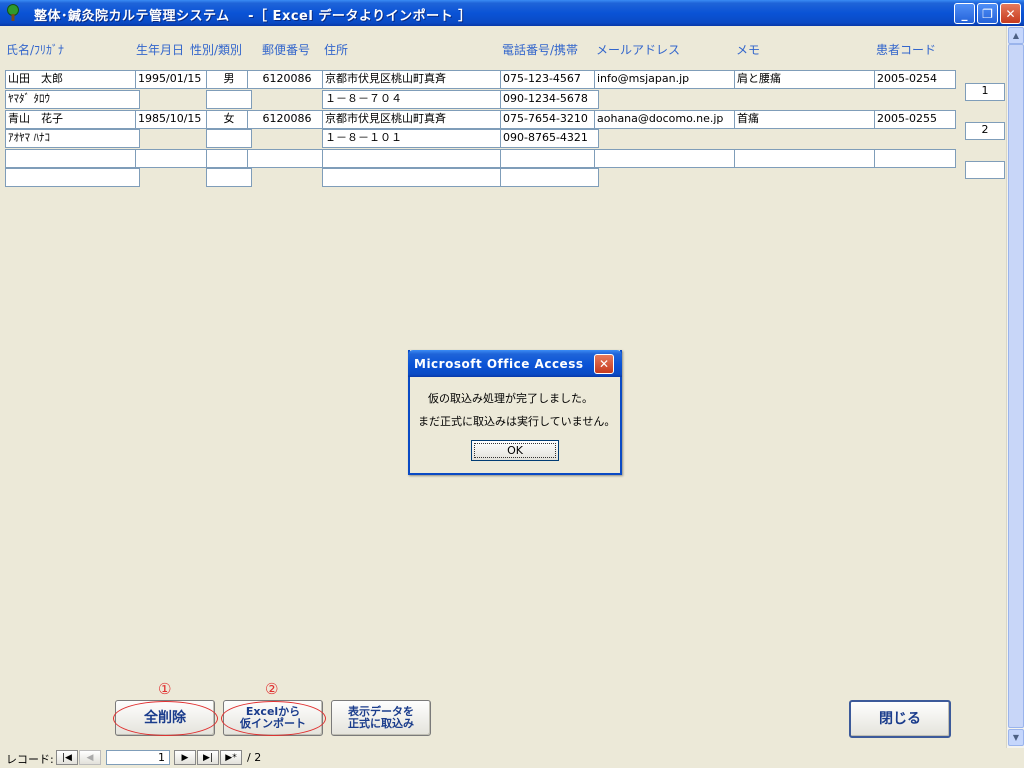 This screenshot has height=768, width=1024. What do you see at coordinates (549, 119) in the screenshot?
I see `phone-field: 075-7654-3210` at bounding box center [549, 119].